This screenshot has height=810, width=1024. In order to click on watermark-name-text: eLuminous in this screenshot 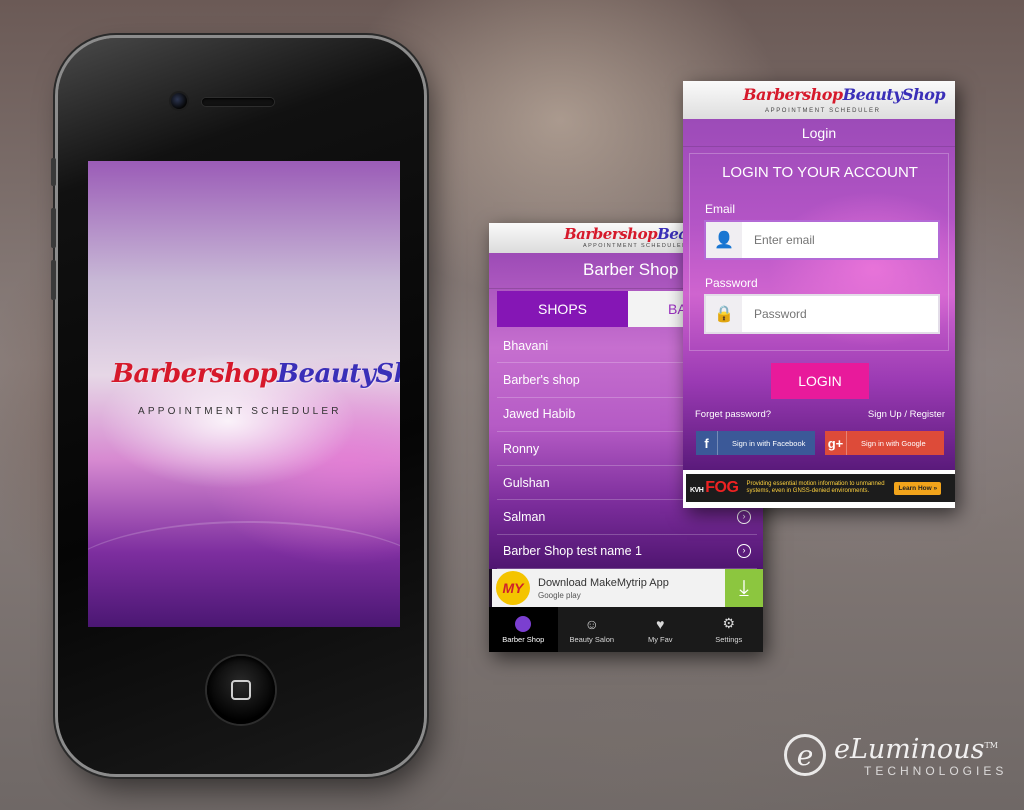, I will do `click(909, 749)`.